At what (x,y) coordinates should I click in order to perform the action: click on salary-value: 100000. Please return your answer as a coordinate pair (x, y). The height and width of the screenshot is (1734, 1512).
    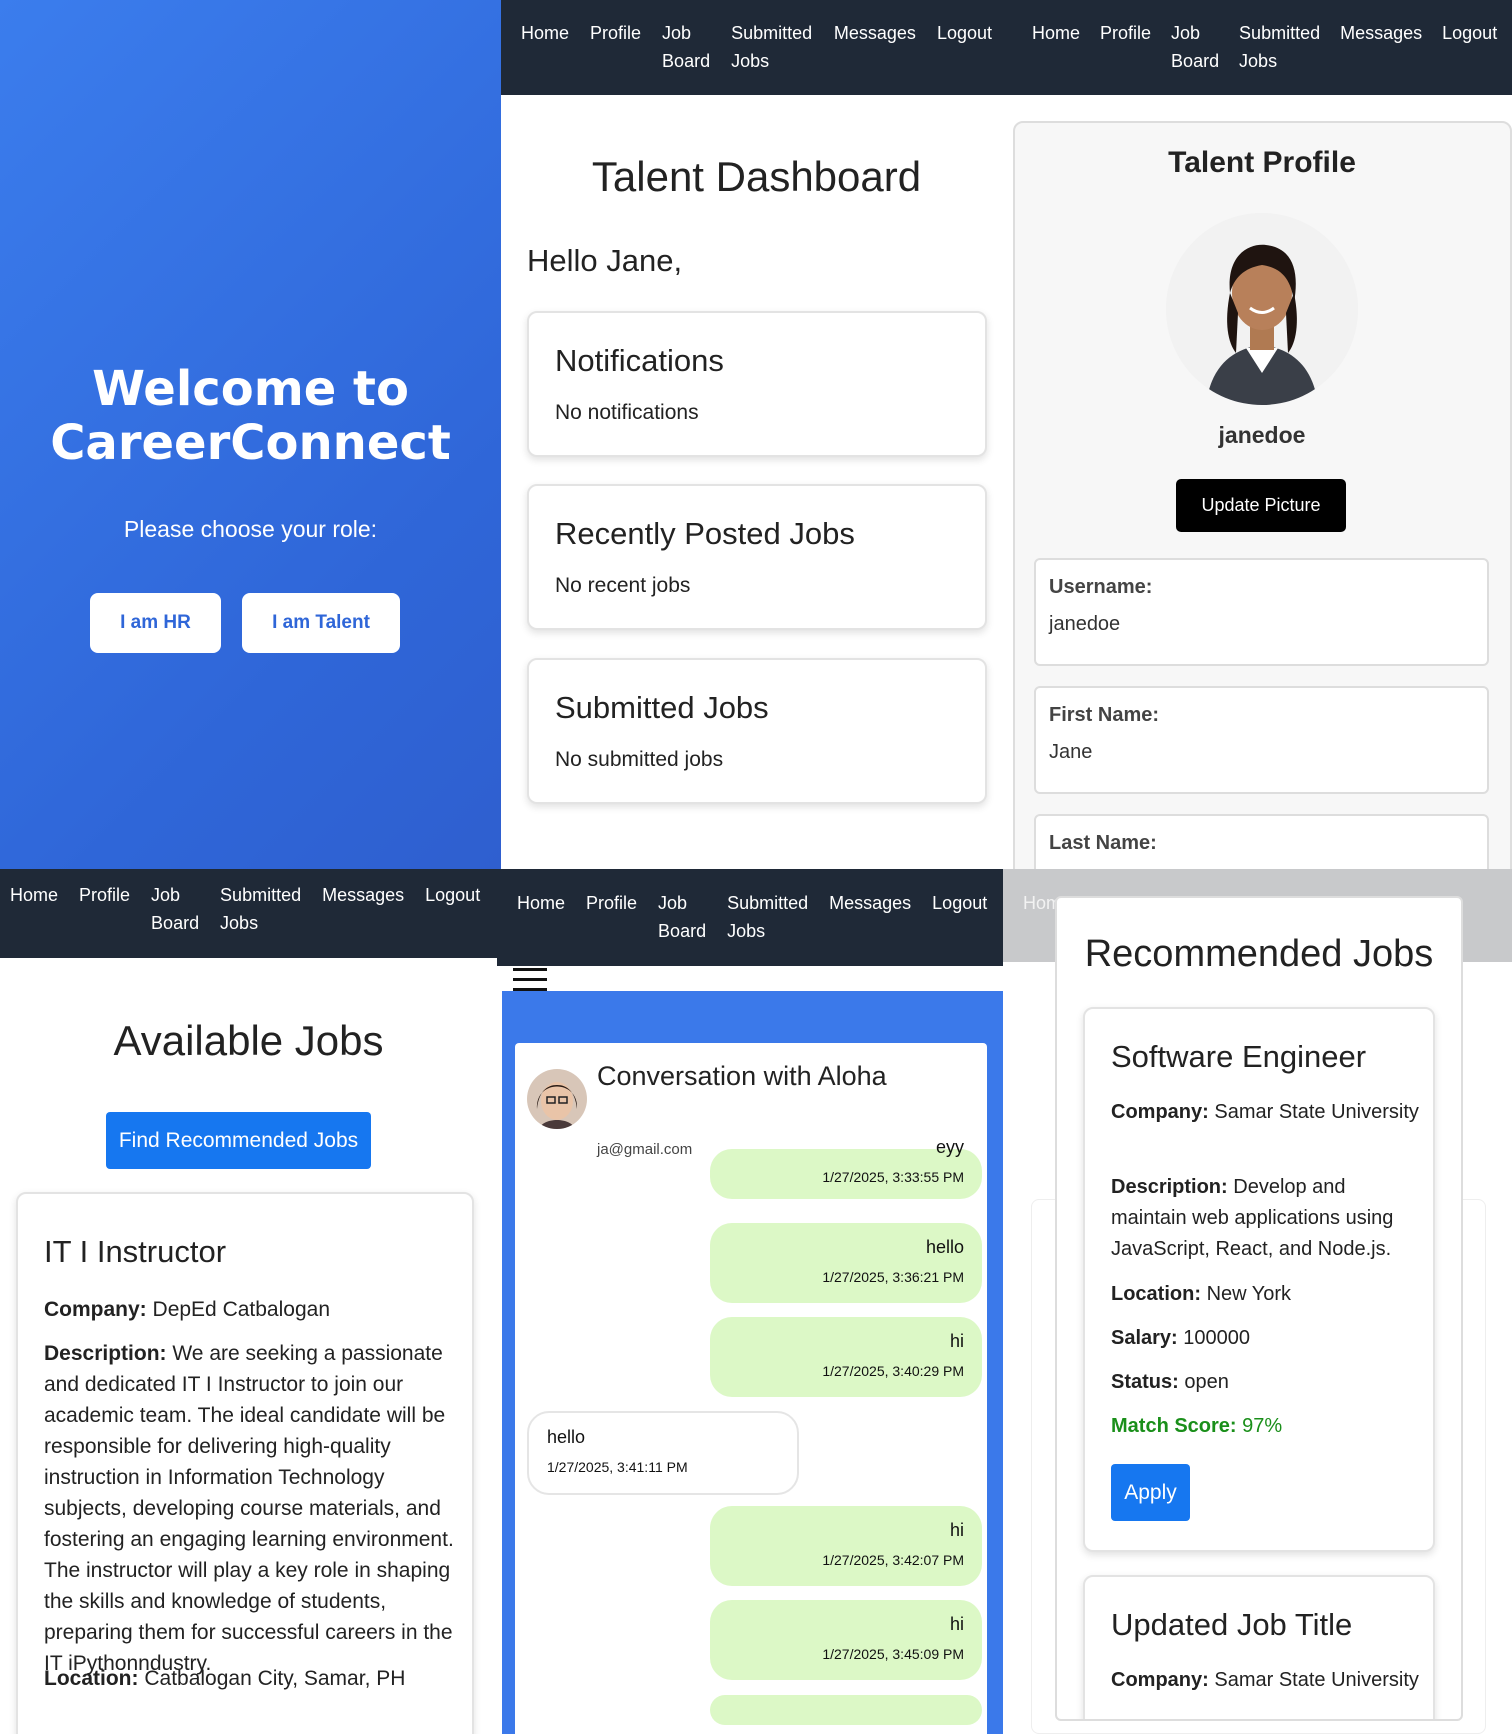
    Looking at the image, I should click on (1217, 1338).